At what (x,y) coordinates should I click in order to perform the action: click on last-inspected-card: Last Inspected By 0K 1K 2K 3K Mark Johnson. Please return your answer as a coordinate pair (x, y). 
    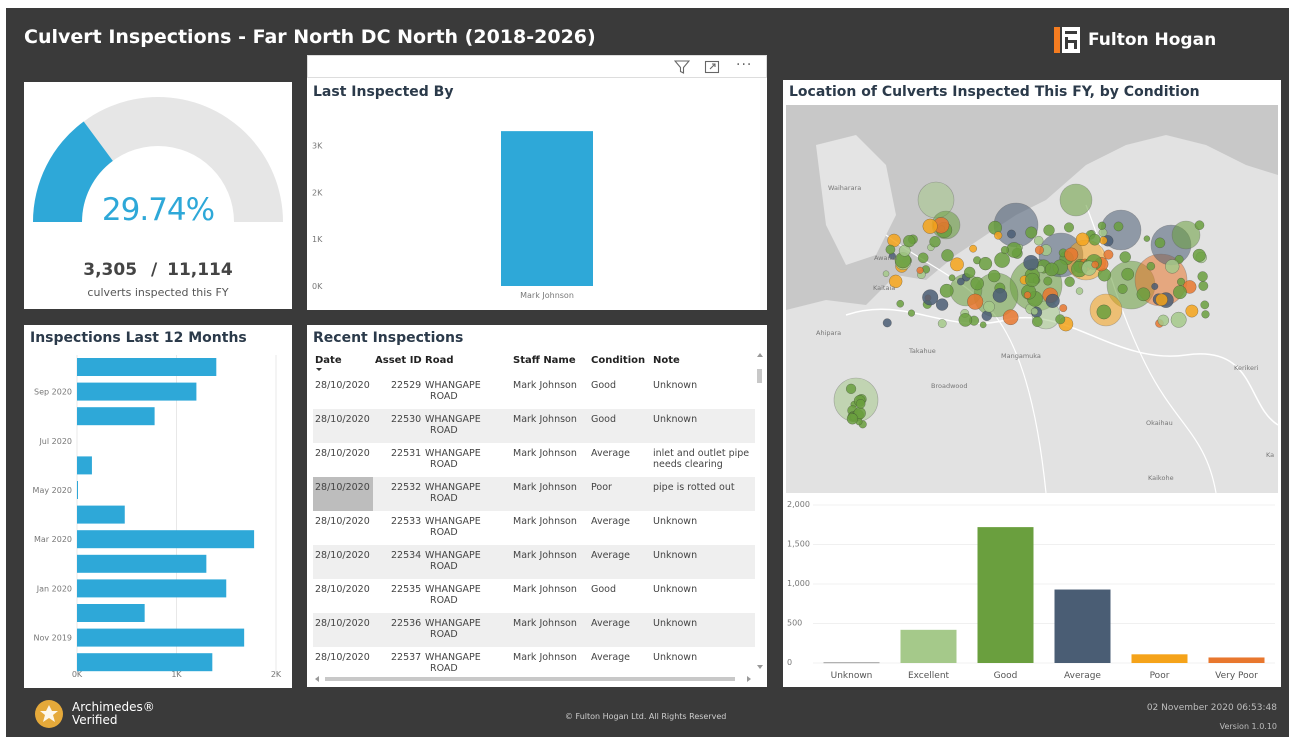
    Looking at the image, I should click on (537, 194).